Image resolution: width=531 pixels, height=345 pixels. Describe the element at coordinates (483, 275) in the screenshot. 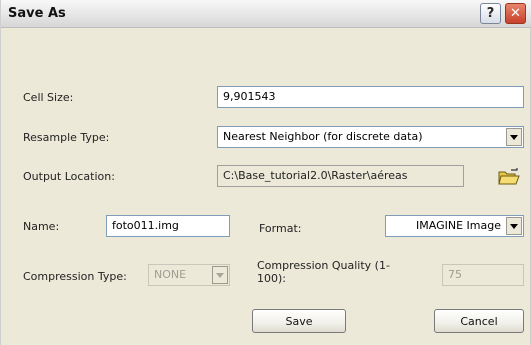

I see `compression-quality-input: 75` at that location.